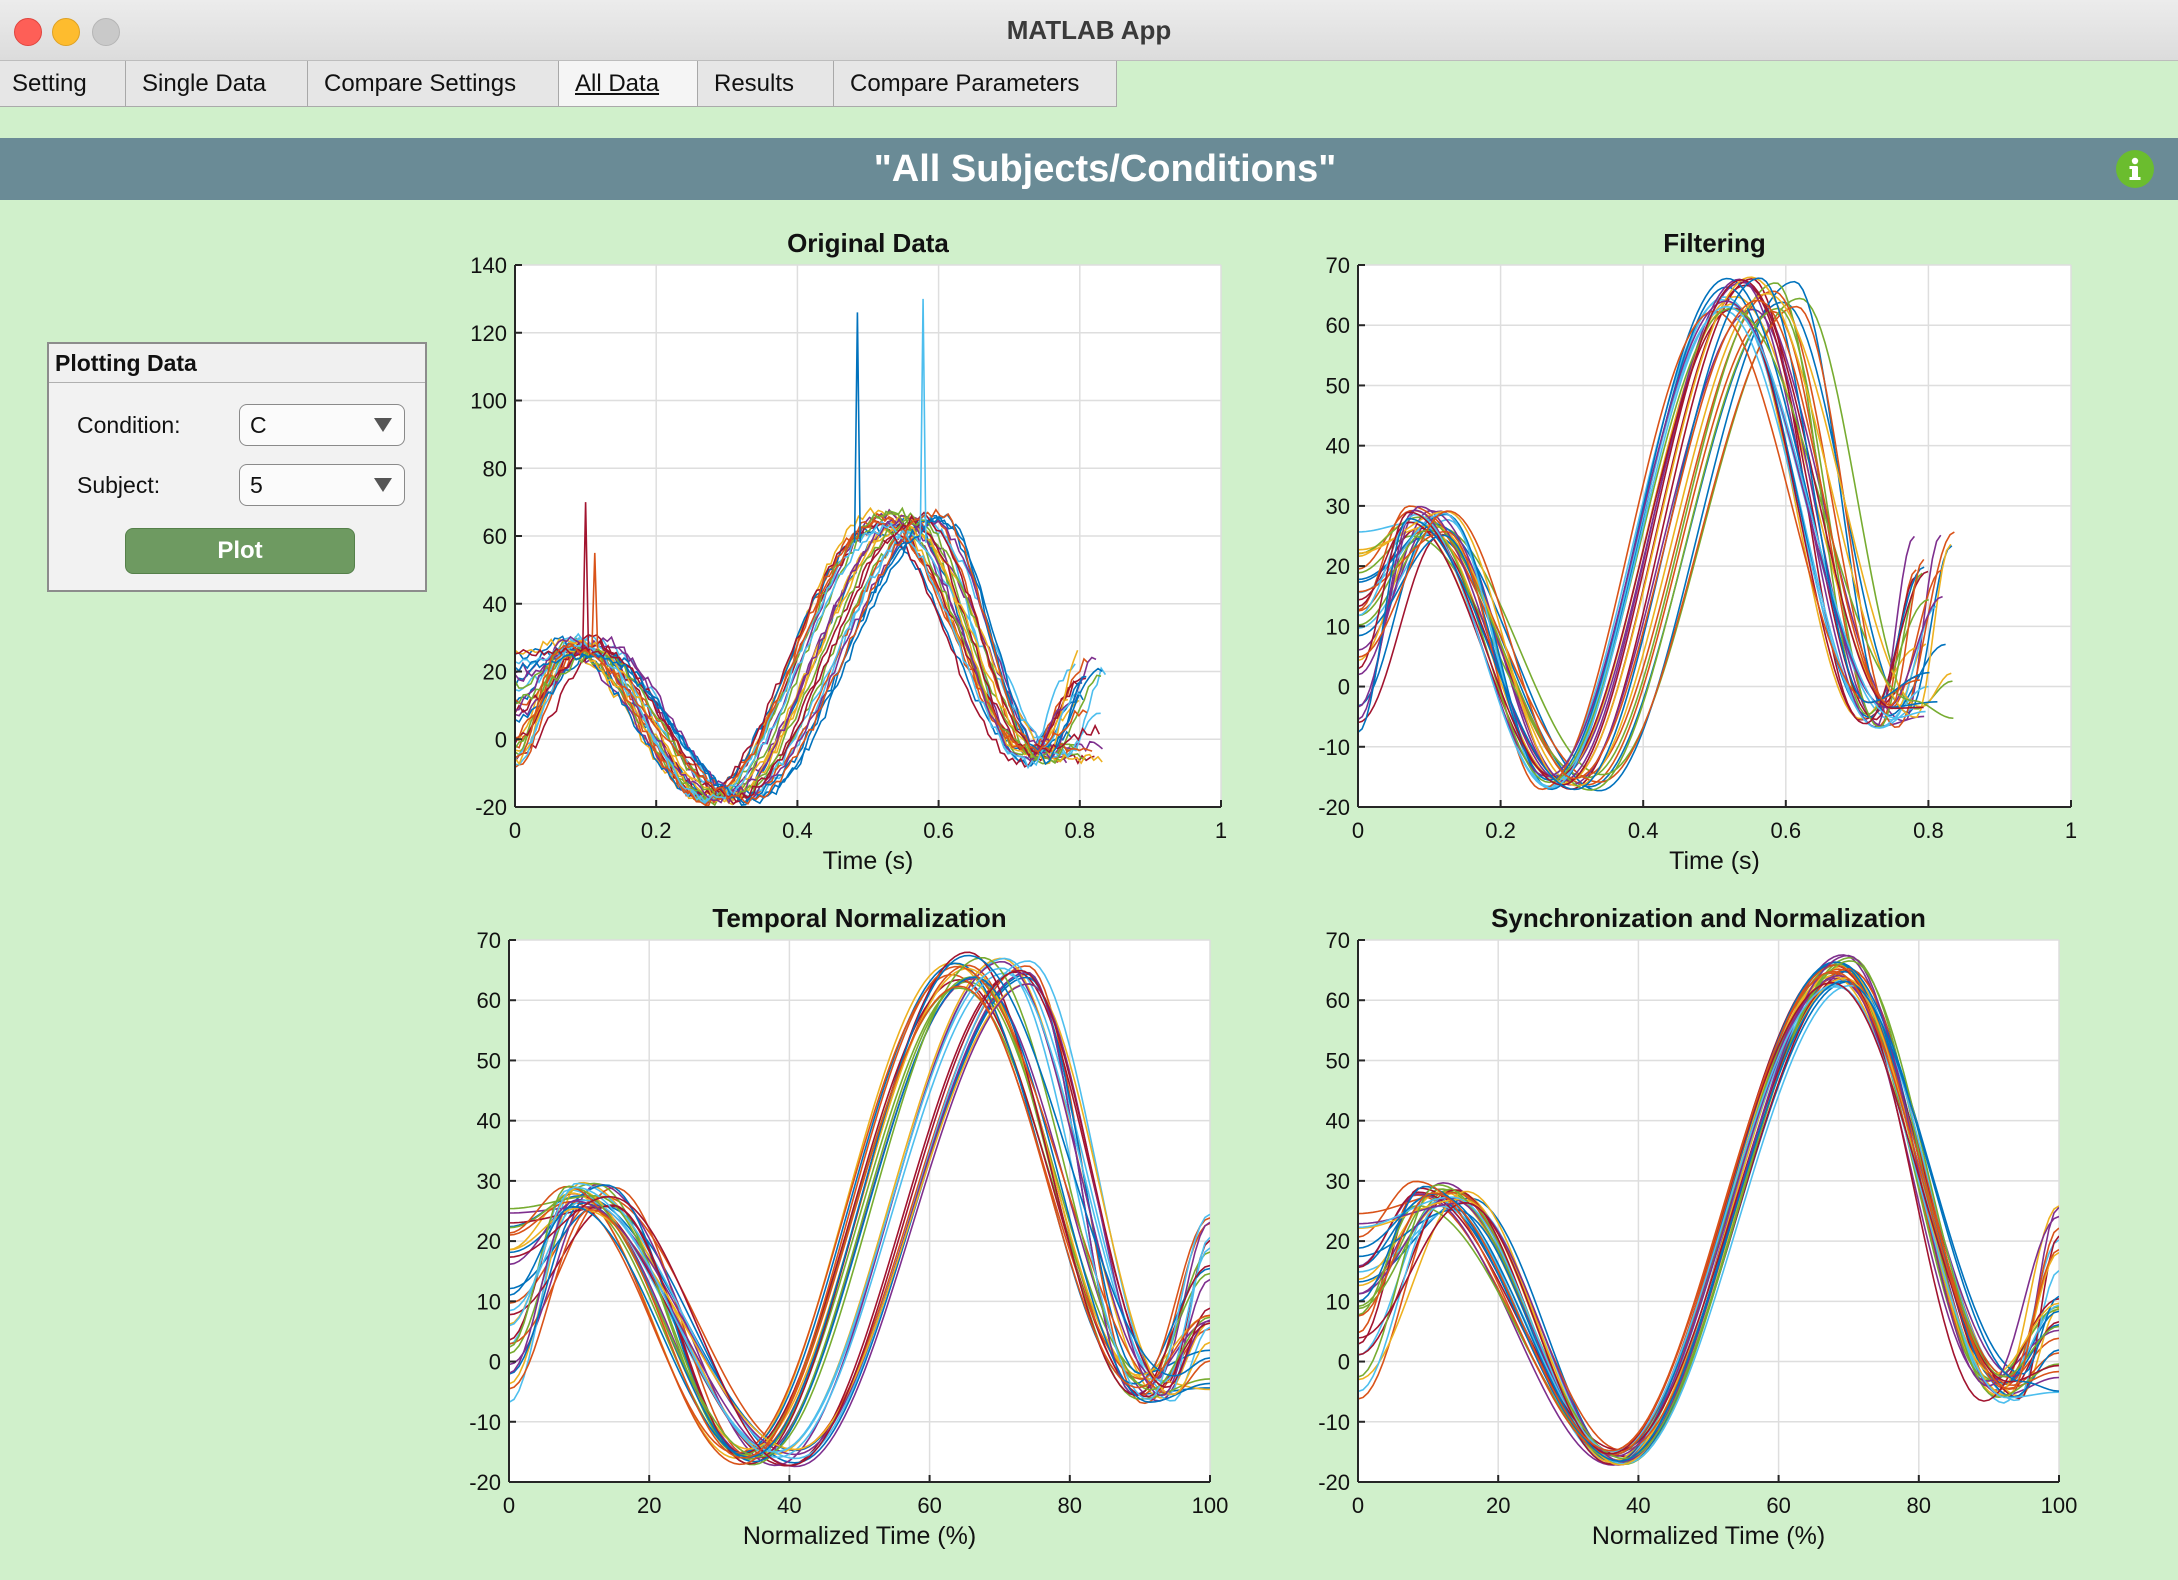  I want to click on chart-title: Filtering, so click(1714, 243).